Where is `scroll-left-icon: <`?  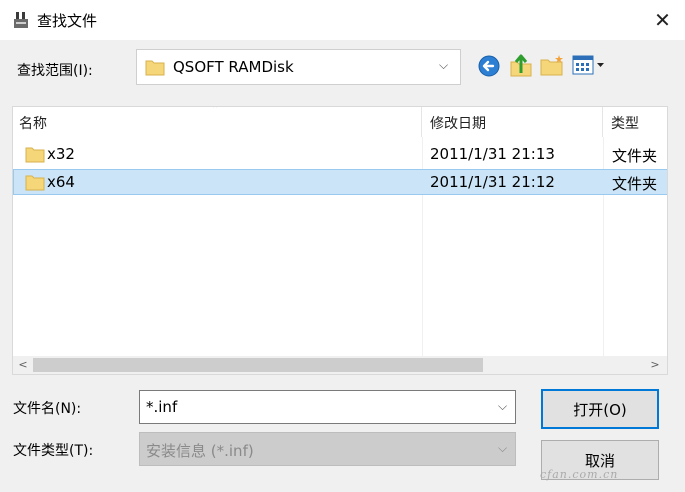
scroll-left-icon: < is located at coordinates (23, 365).